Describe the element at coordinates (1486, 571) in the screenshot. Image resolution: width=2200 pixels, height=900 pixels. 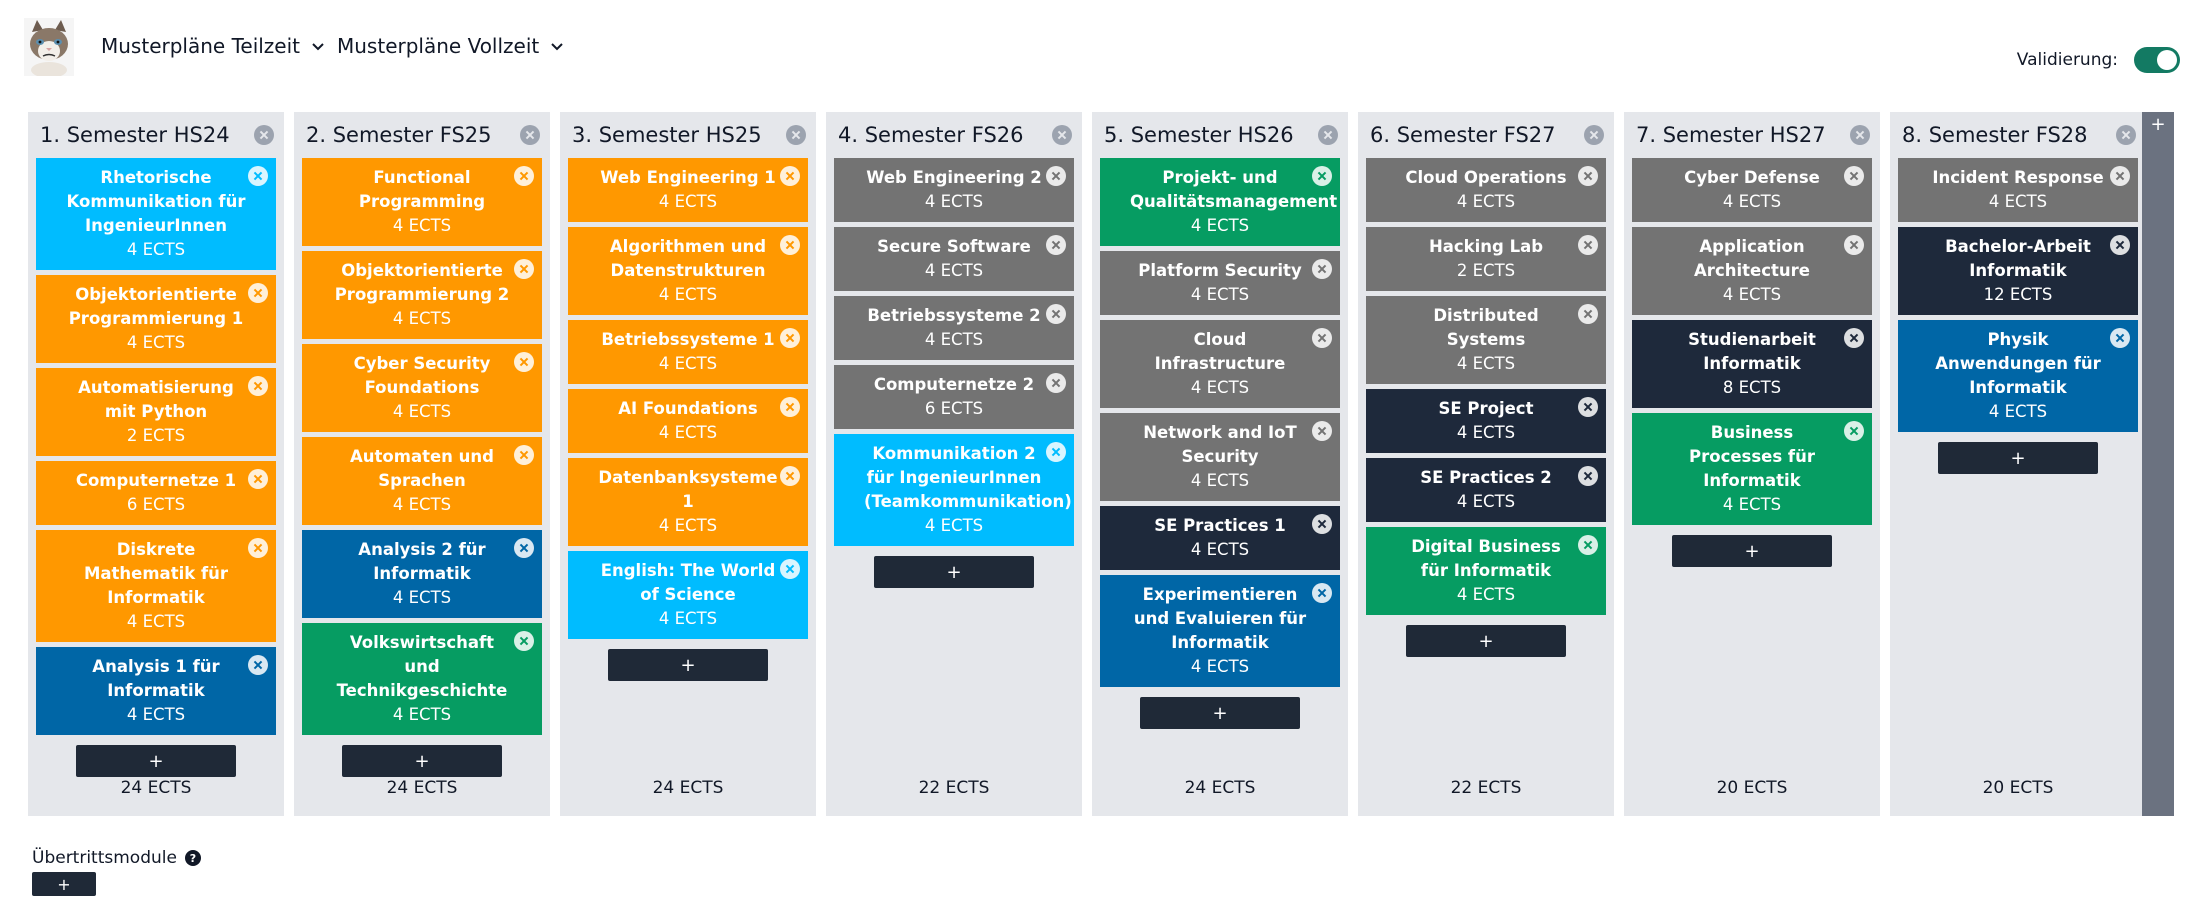
I see `module-card: Digital Business für Informatik 4 ECTS` at that location.